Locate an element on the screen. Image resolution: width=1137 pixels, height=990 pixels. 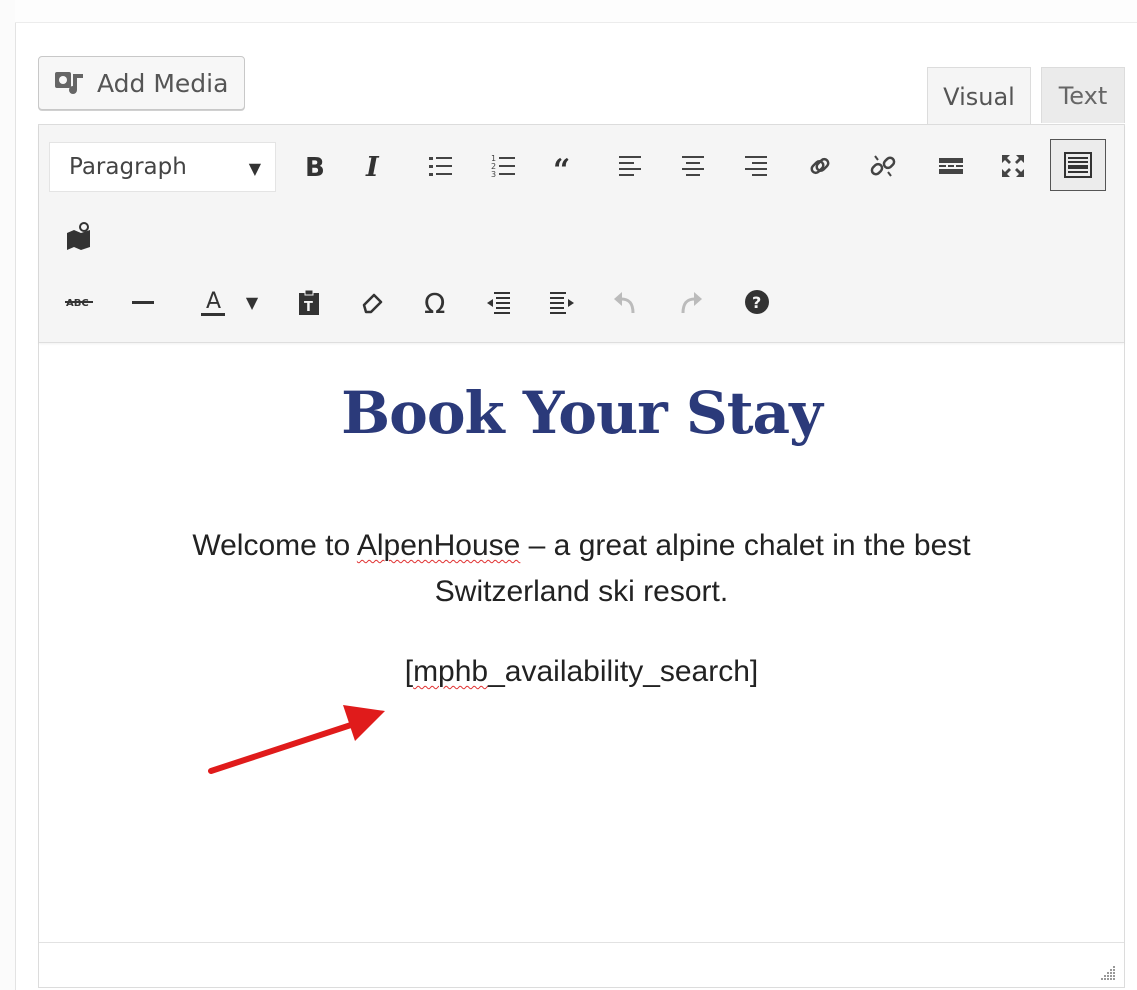
italic-button: I is located at coordinates (374, 166).